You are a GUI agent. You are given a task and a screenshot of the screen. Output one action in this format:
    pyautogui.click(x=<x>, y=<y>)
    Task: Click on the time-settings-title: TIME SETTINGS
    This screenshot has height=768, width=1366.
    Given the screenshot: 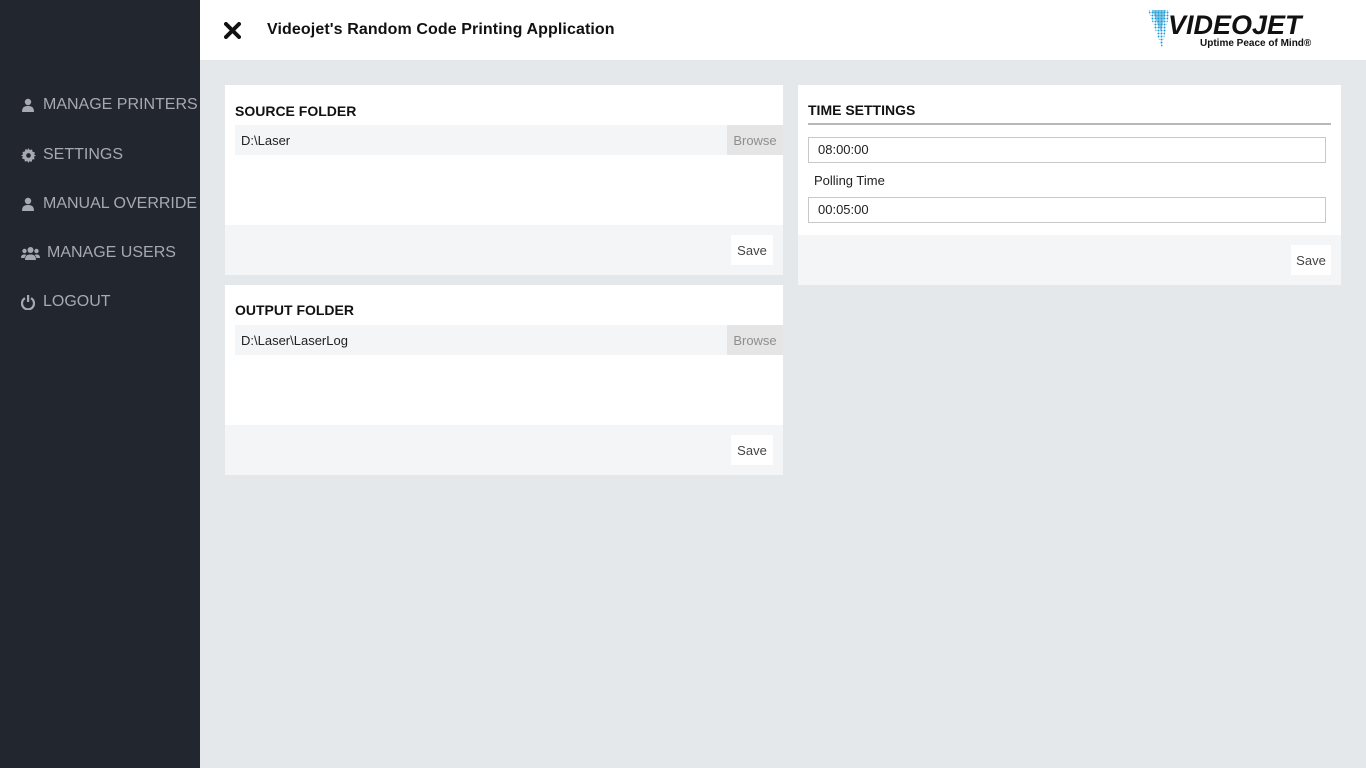 What is the action you would take?
    pyautogui.click(x=862, y=110)
    